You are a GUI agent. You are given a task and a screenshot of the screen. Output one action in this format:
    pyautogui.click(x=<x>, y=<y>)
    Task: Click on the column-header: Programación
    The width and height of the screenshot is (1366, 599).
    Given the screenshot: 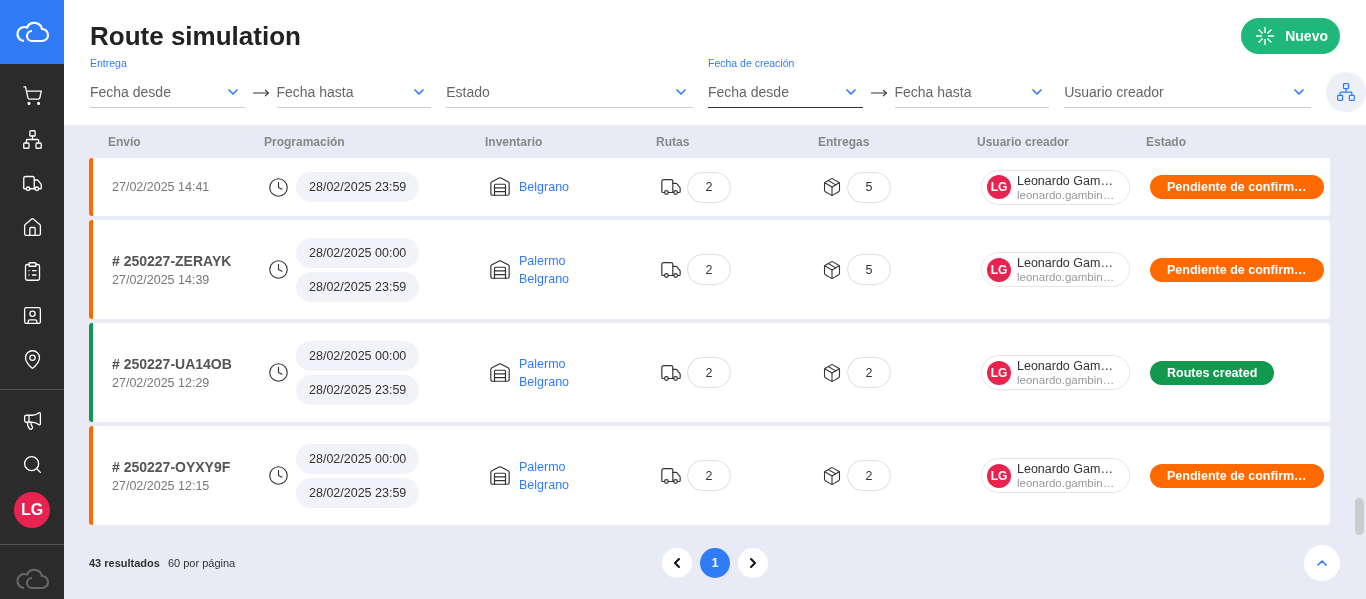 What is the action you would take?
    pyautogui.click(x=305, y=141)
    